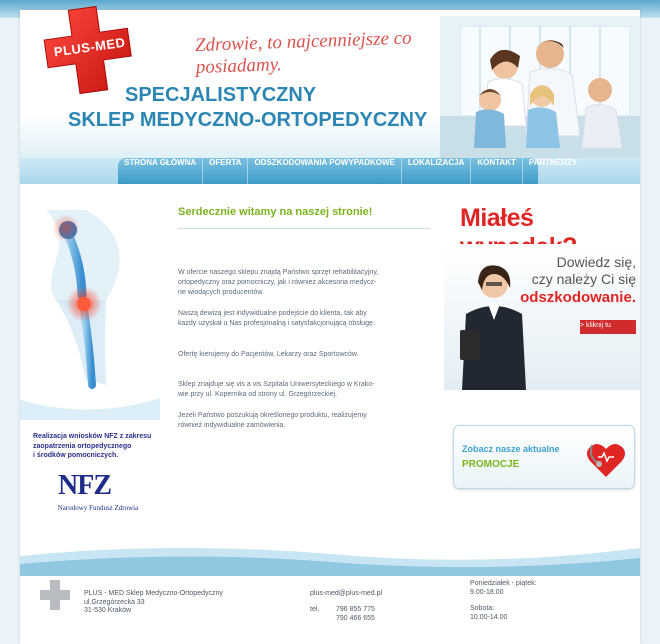 Image resolution: width=660 pixels, height=644 pixels. What do you see at coordinates (355, 610) in the screenshot?
I see `footer-phone-1: 796 855 775` at bounding box center [355, 610].